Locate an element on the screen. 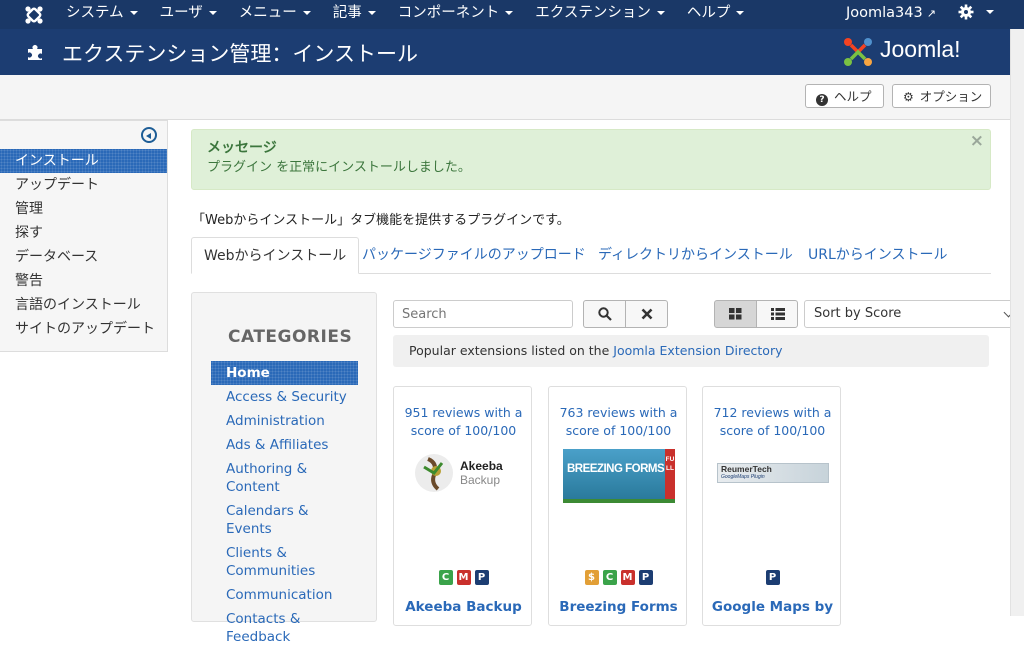  nav-menu-item: ヘルプ is located at coordinates (716, 14).